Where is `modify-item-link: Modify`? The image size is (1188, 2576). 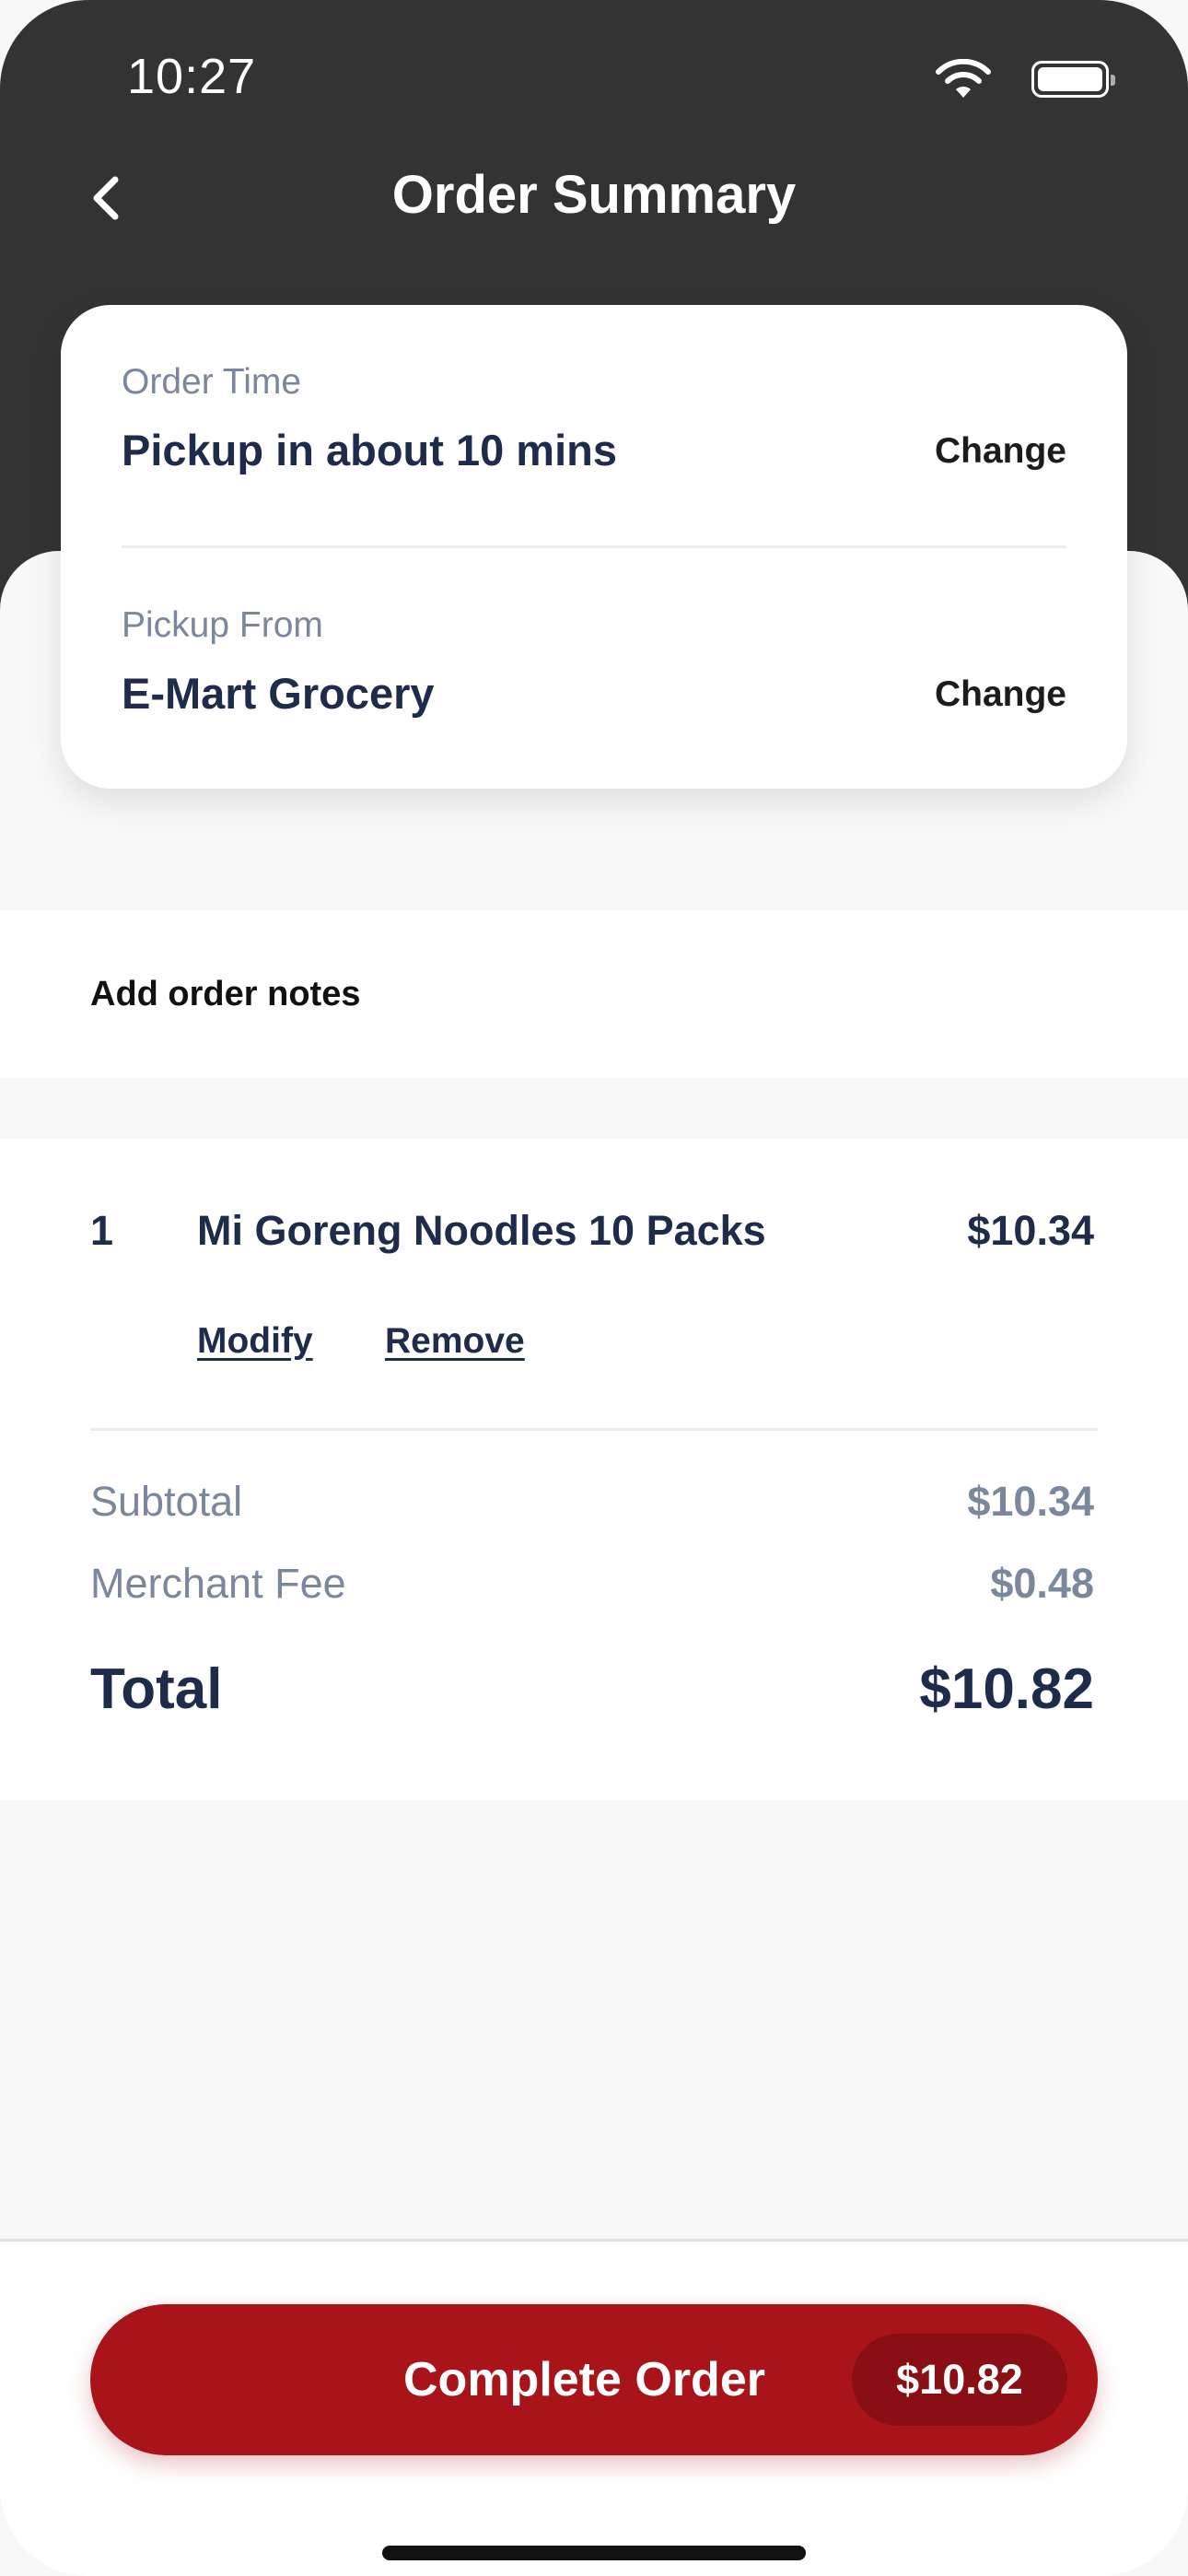
modify-item-link: Modify is located at coordinates (255, 1341).